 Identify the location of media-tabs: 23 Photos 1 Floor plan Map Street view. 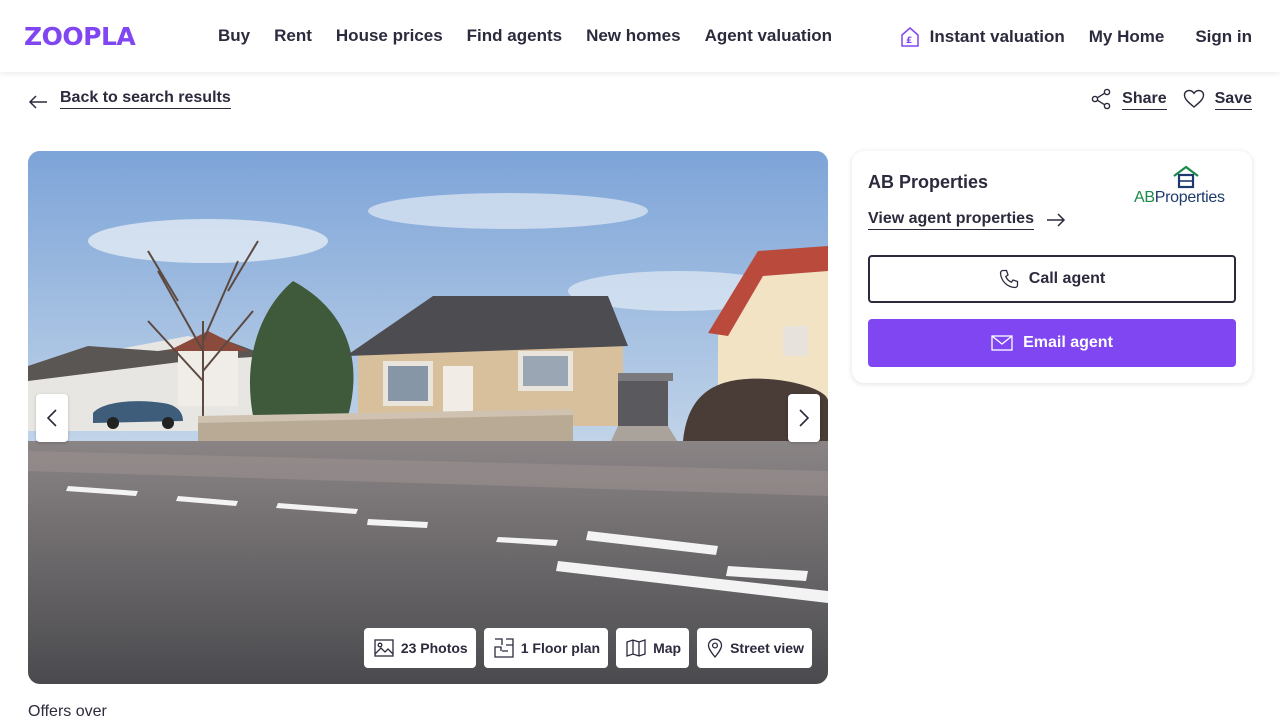
(584, 648).